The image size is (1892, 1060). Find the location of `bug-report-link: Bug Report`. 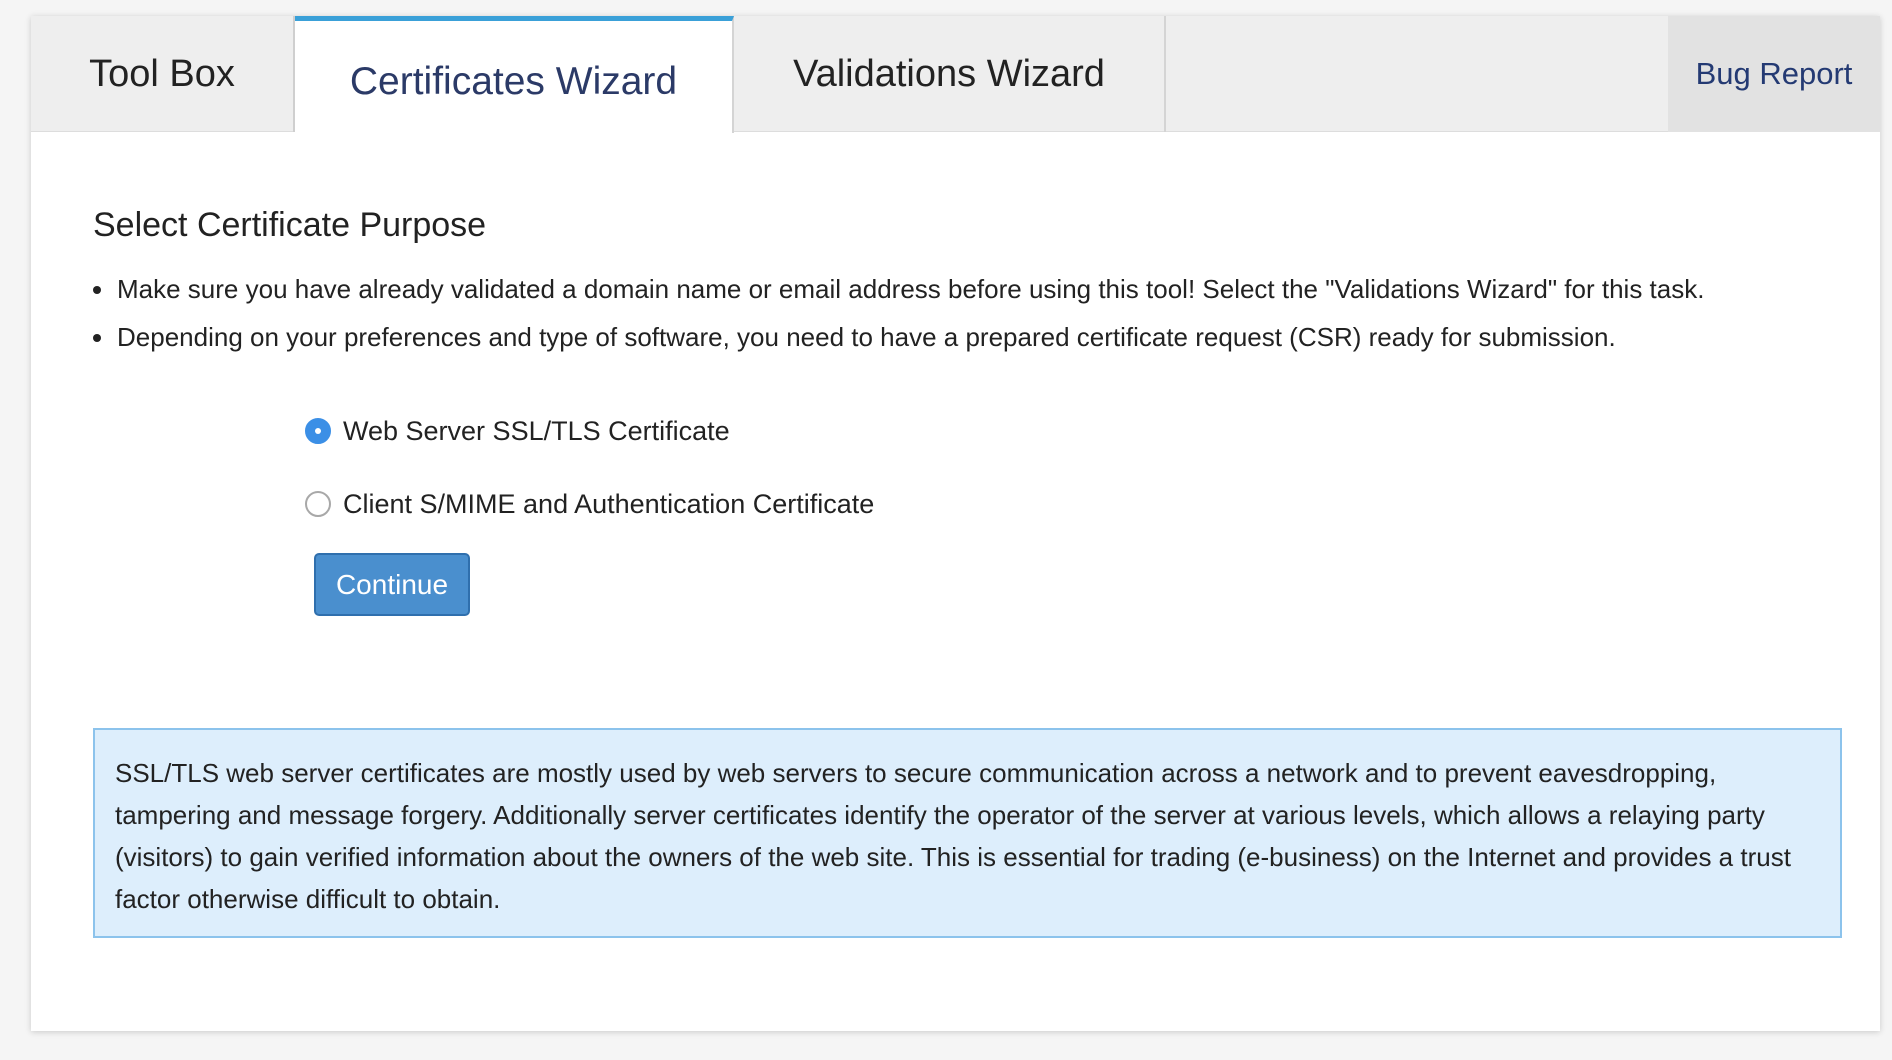

bug-report-link: Bug Report is located at coordinates (1774, 74).